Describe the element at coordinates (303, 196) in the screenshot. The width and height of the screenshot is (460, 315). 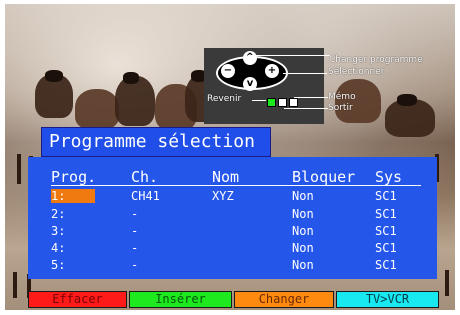
I see `row-1-bloquer: Non` at that location.